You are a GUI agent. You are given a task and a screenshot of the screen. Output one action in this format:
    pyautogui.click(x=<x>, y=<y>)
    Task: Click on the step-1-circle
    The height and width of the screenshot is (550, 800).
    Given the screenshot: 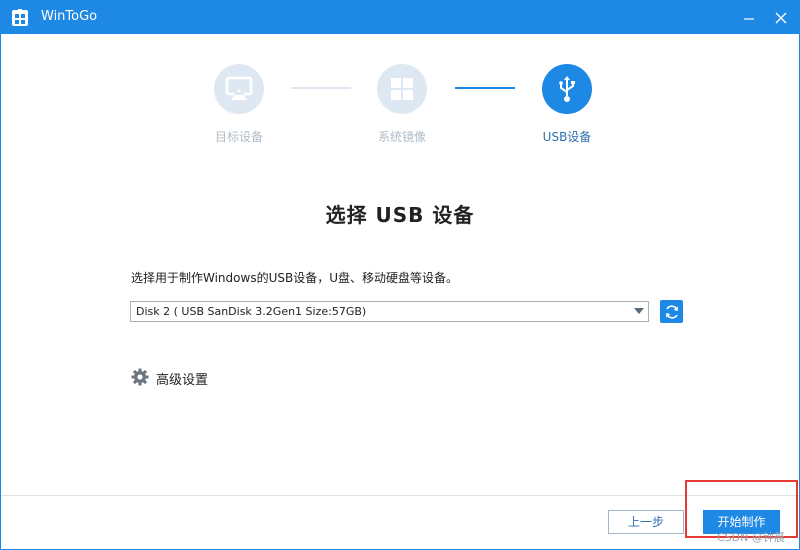 What is the action you would take?
    pyautogui.click(x=239, y=89)
    